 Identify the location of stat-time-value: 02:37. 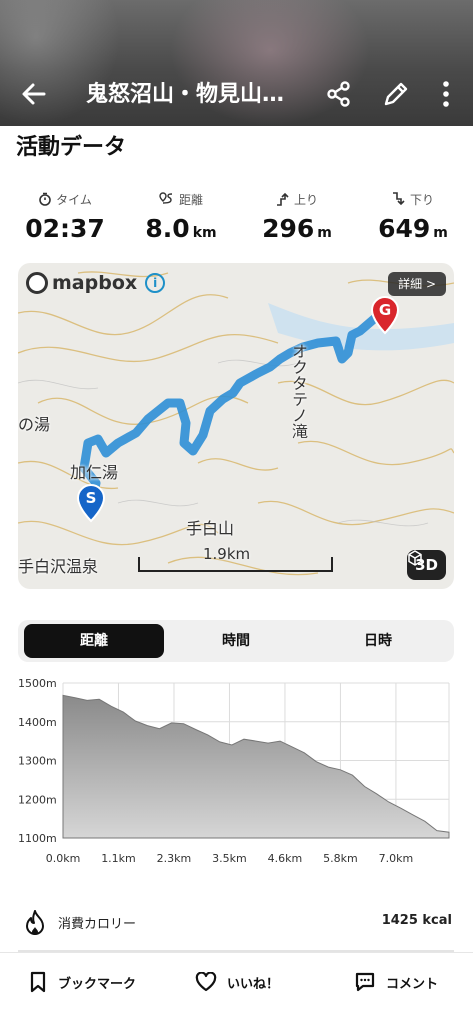
(65, 228).